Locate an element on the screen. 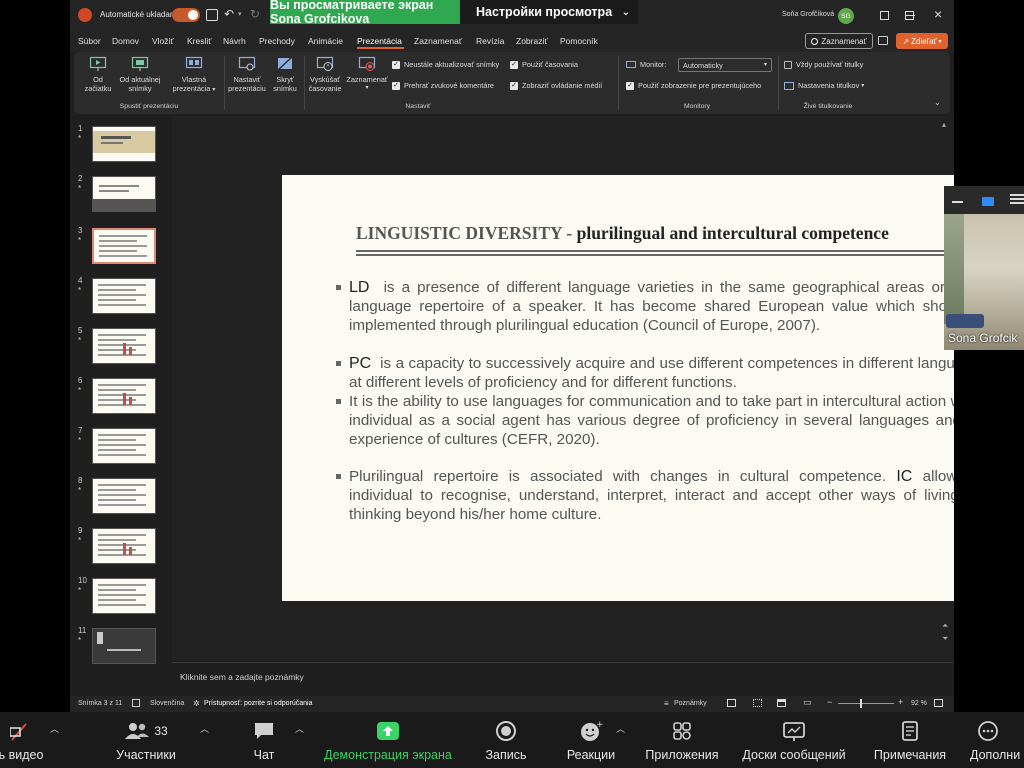  chk-play-narrations: ✓ Prehrať zvukové komentáre is located at coordinates (443, 85).